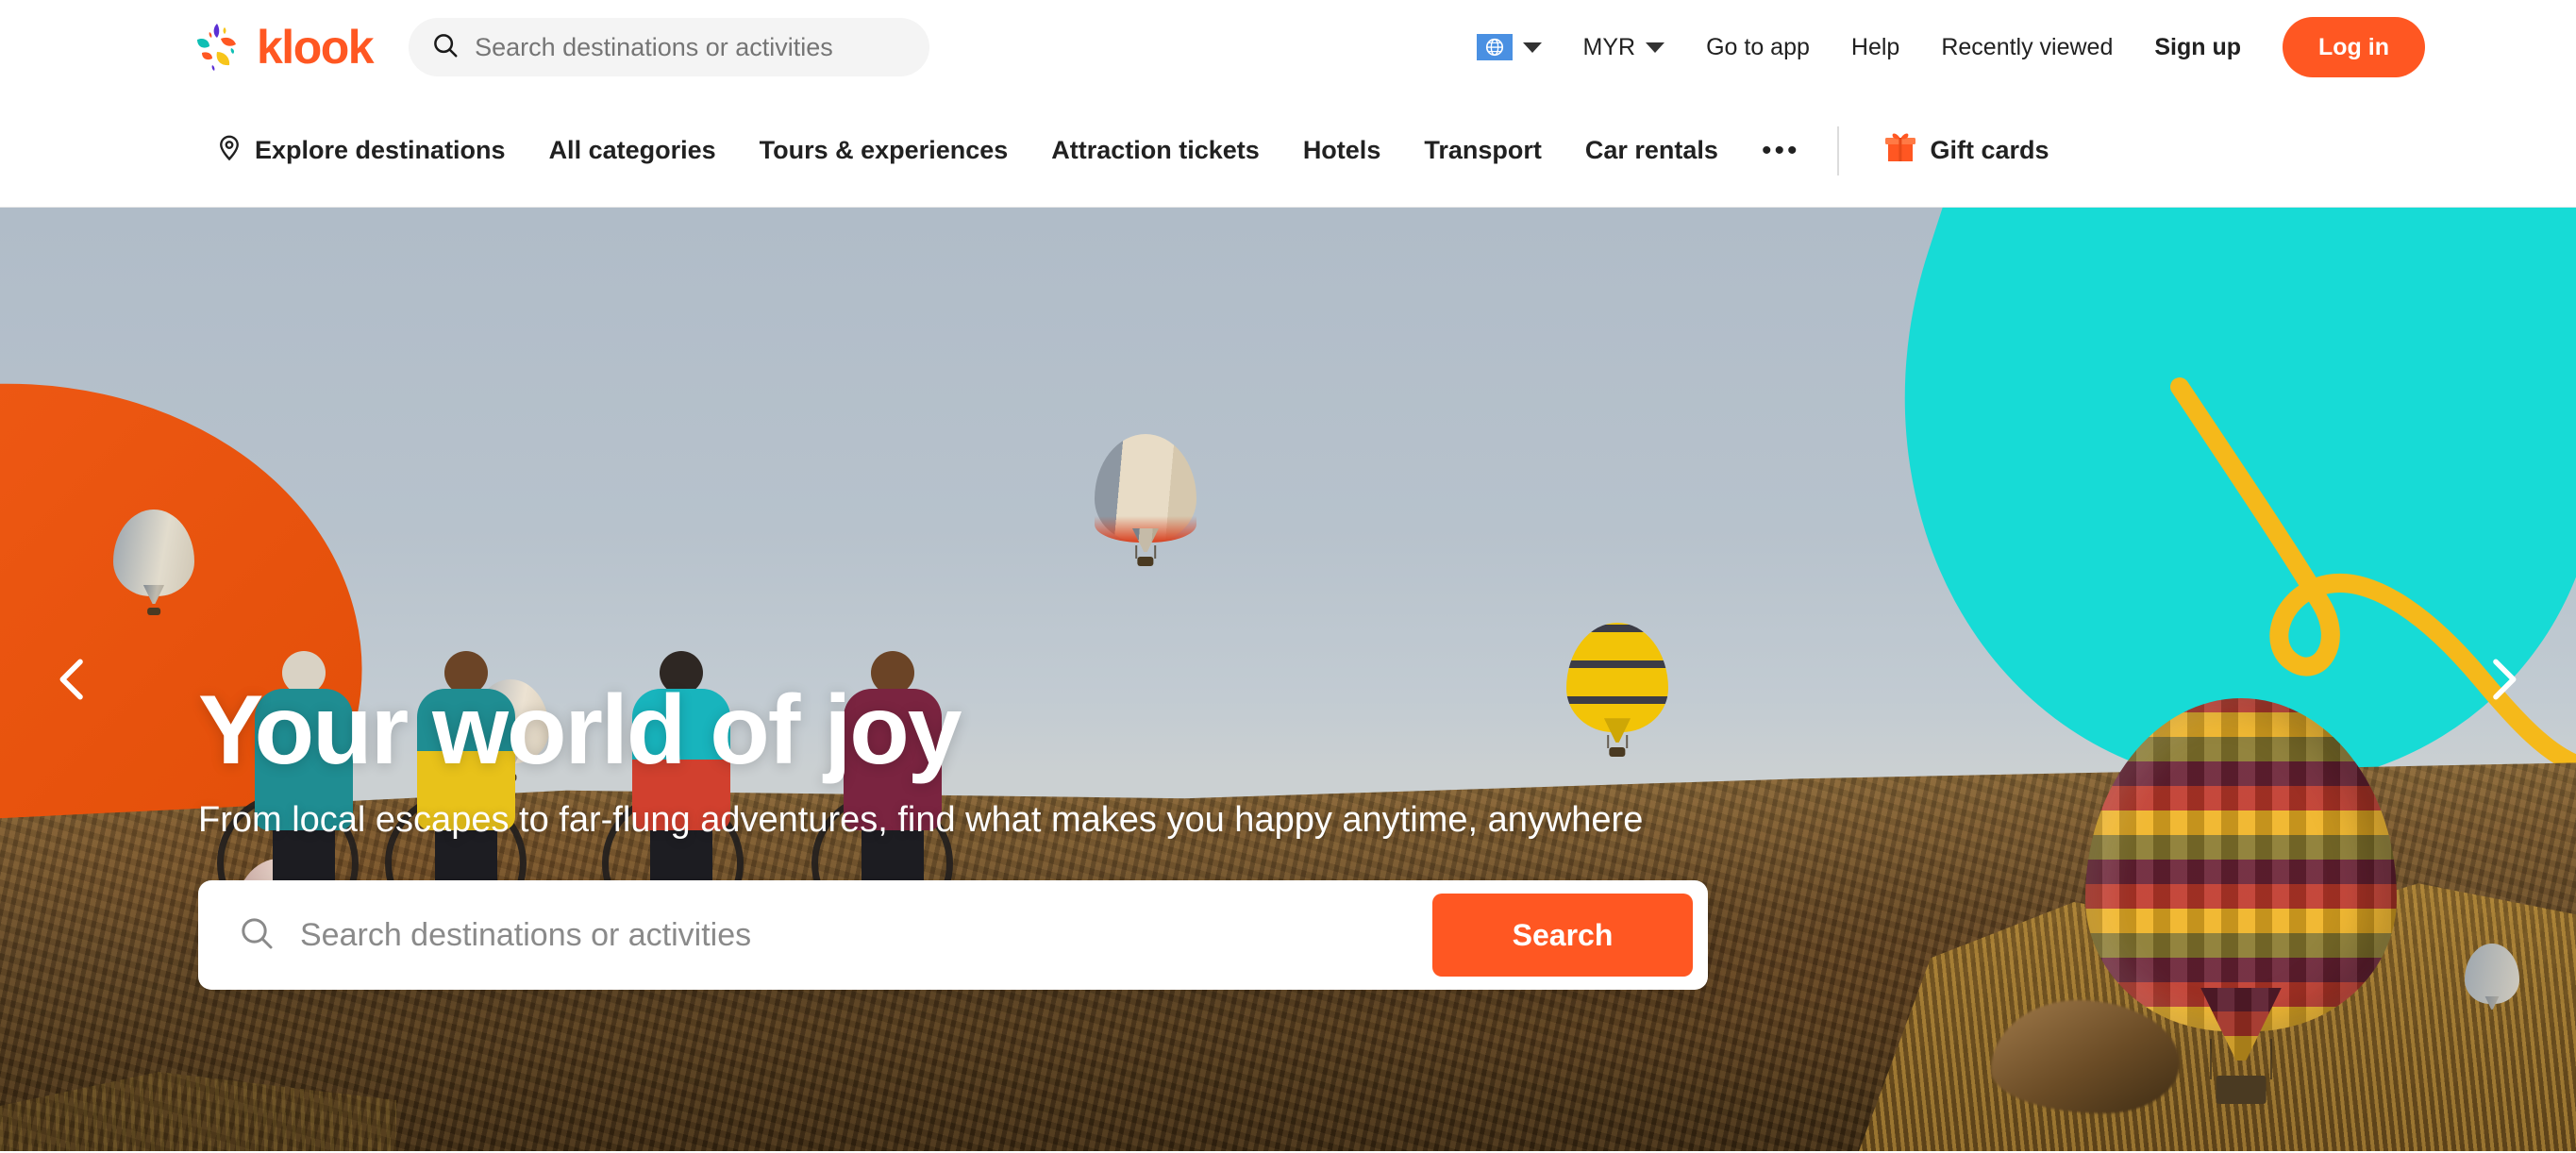 The height and width of the screenshot is (1153, 2576). What do you see at coordinates (1145, 500) in the screenshot?
I see `hot-air-balloon-cream` at bounding box center [1145, 500].